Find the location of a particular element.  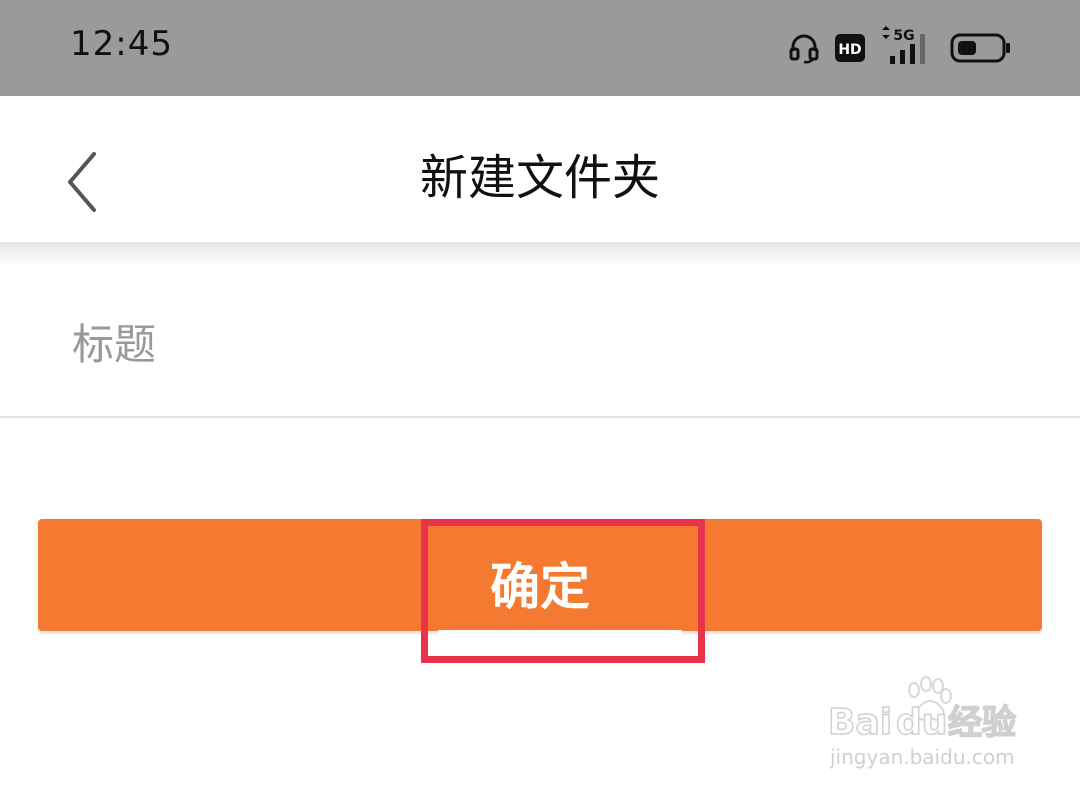

baidu-jingyan-watermark: Bai du 经验 jingyan.baidu.com is located at coordinates (922, 722).